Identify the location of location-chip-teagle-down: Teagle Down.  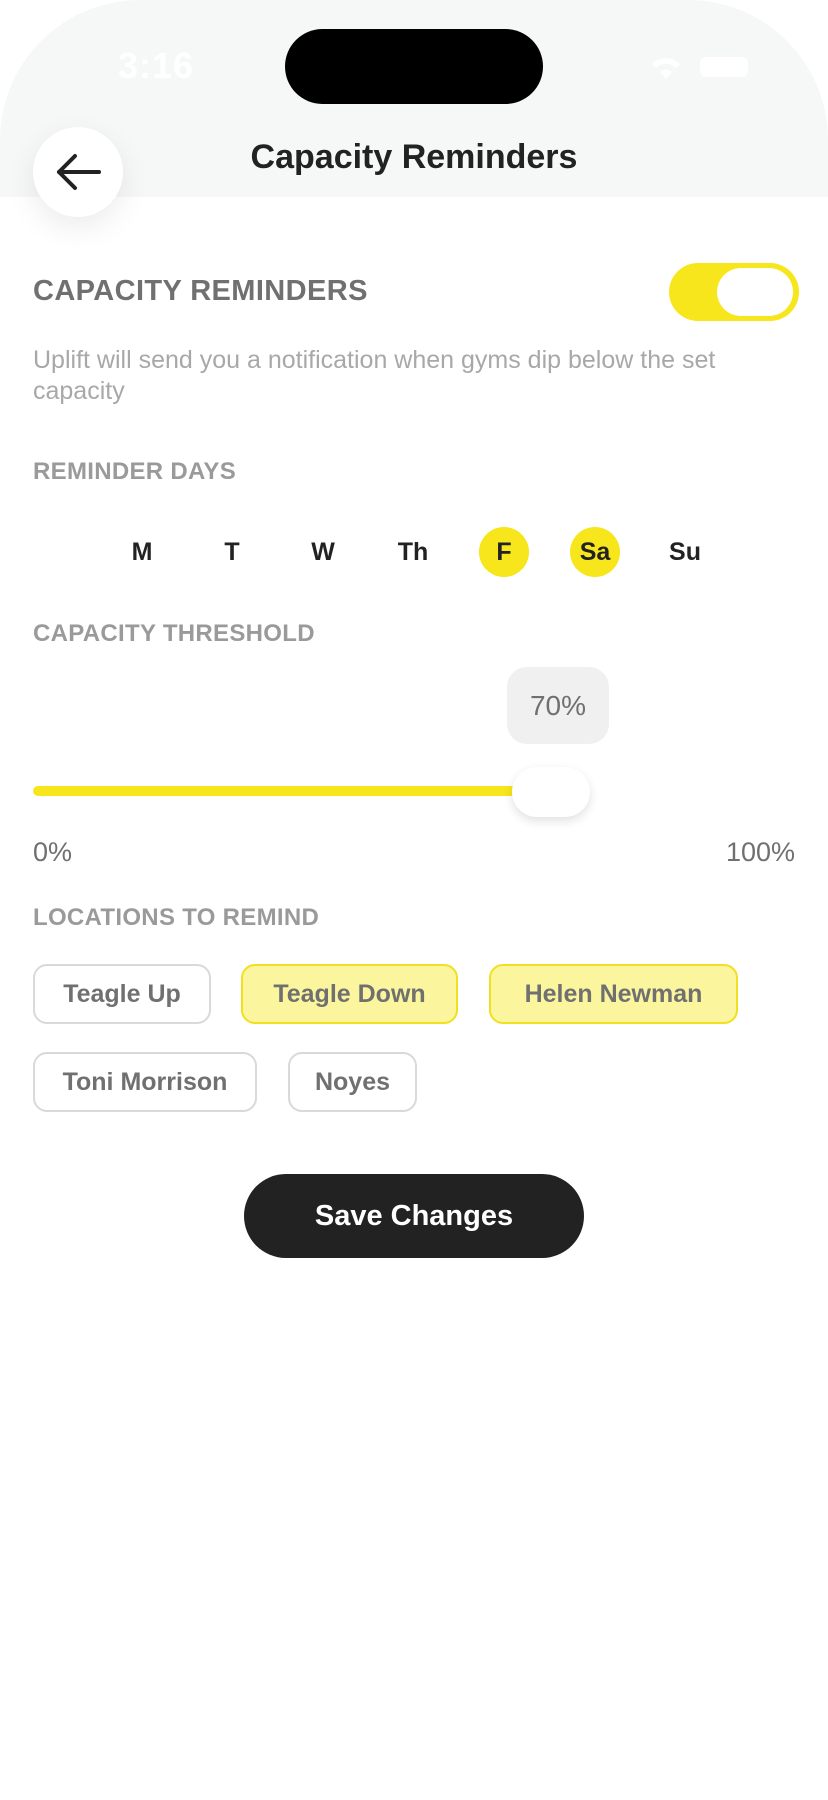
(349, 994).